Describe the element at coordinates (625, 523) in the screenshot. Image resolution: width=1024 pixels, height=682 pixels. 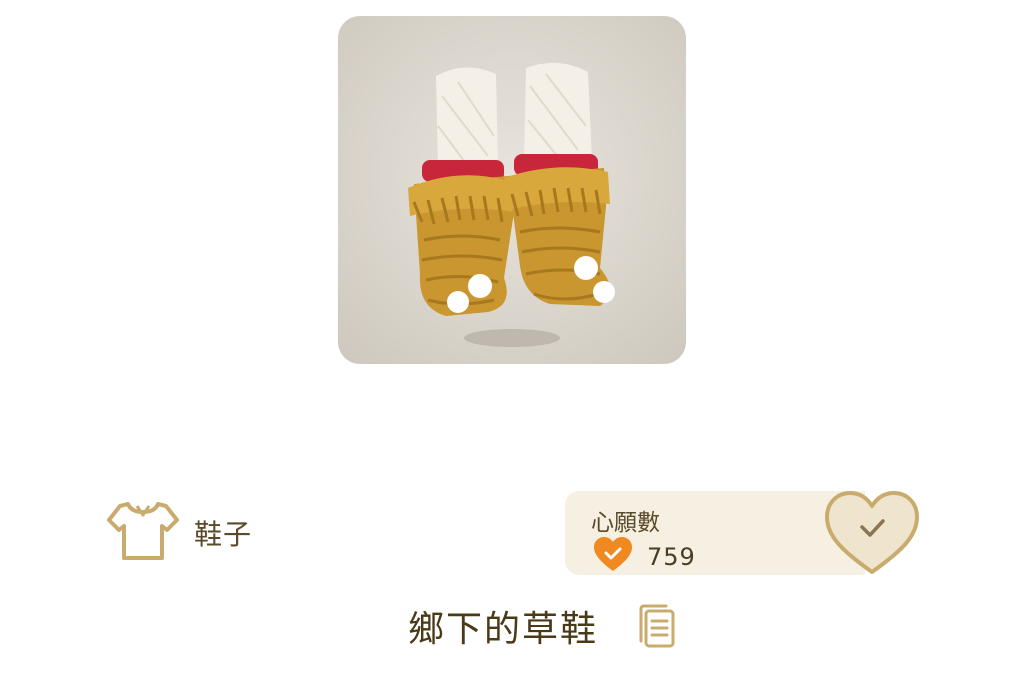
I see `wishlist-title: 心願數` at that location.